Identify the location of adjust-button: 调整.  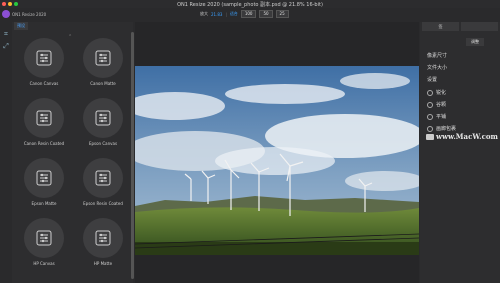
(475, 42).